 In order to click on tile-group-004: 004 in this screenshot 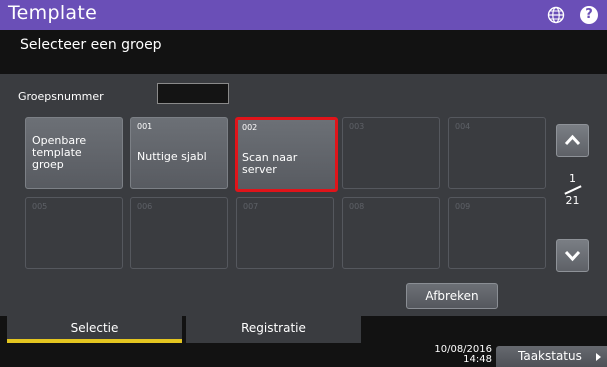, I will do `click(497, 153)`.